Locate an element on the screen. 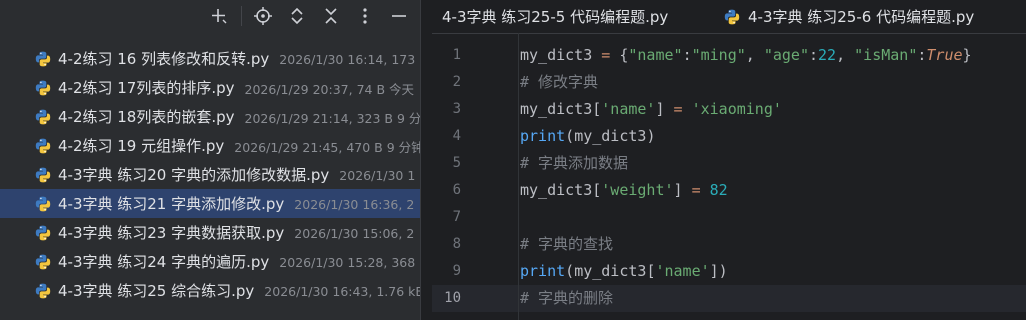 The height and width of the screenshot is (320, 1026). line-number: 7 is located at coordinates (456, 217).